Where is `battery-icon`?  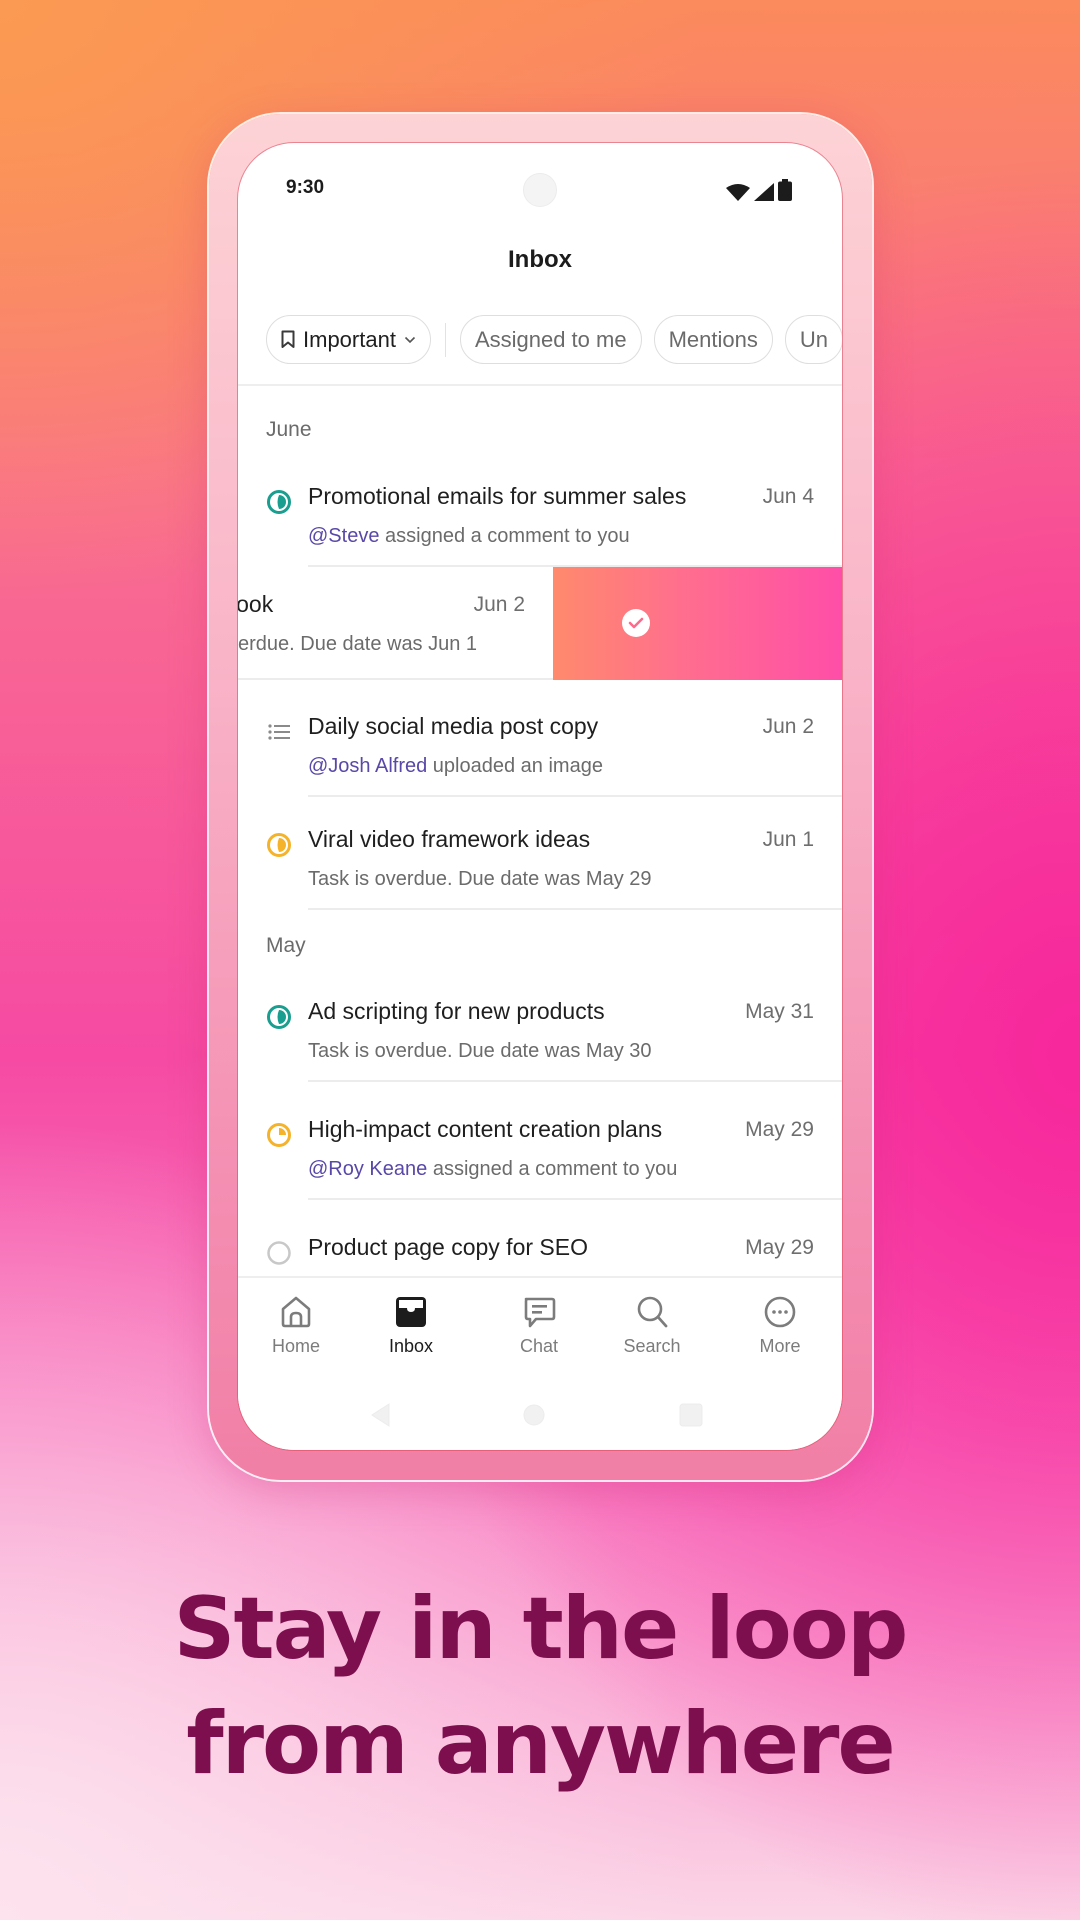
battery-icon is located at coordinates (785, 190).